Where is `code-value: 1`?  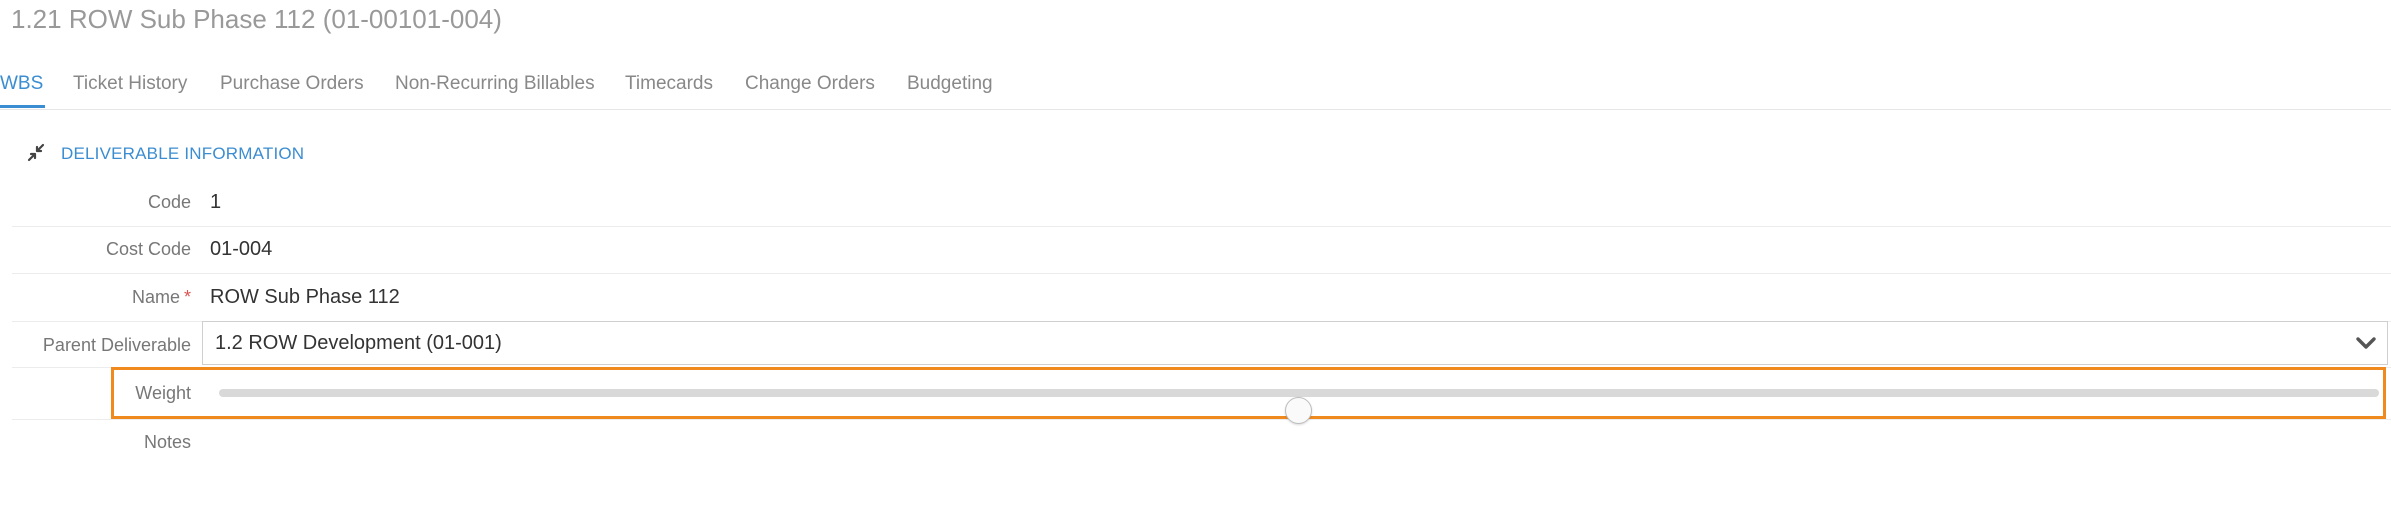 code-value: 1 is located at coordinates (216, 202).